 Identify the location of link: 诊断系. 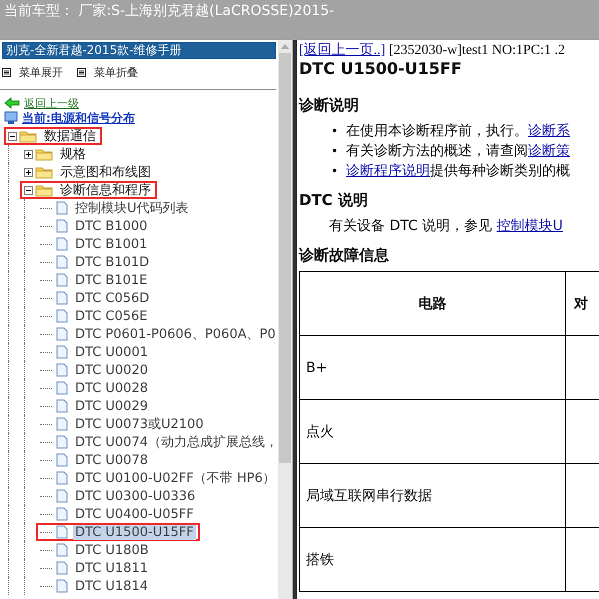
(549, 131).